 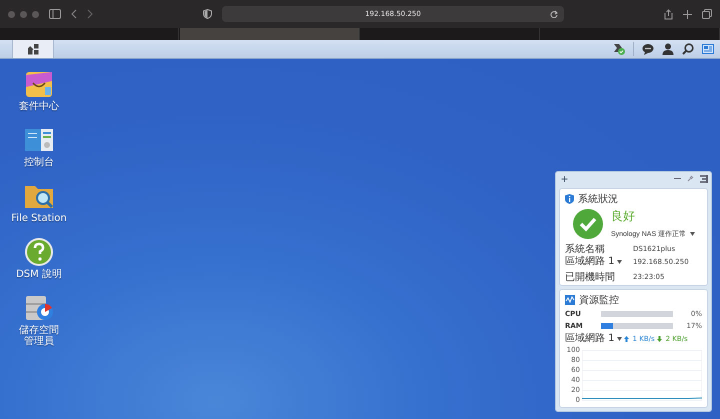 What do you see at coordinates (570, 300) in the screenshot?
I see `monitor-icon` at bounding box center [570, 300].